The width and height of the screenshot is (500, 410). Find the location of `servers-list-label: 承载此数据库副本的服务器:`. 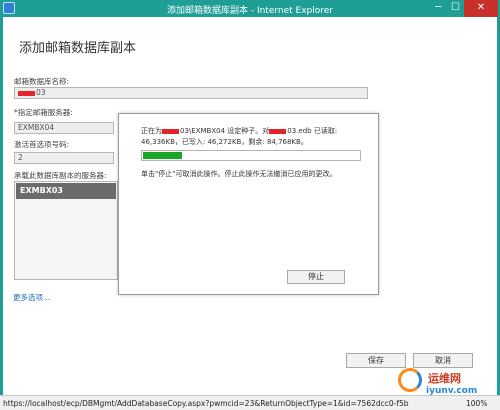

servers-list-label: 承载此数据库副本的服务器: is located at coordinates (60, 175).